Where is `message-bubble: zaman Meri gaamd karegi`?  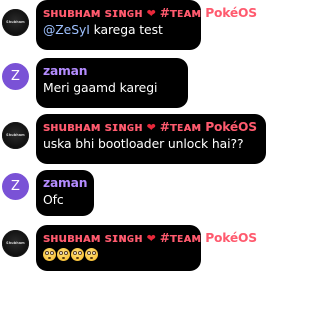 message-bubble: zaman Meri gaamd karegi is located at coordinates (112, 83).